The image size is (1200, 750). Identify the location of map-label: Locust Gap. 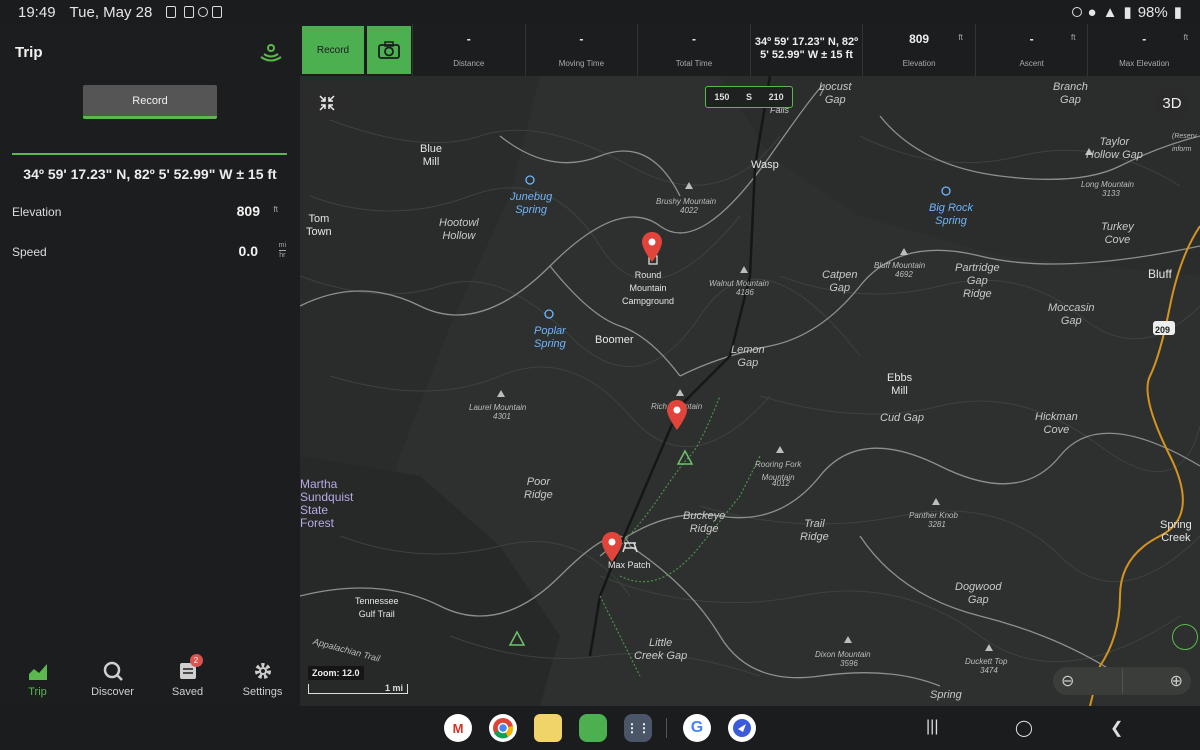
(835, 93).